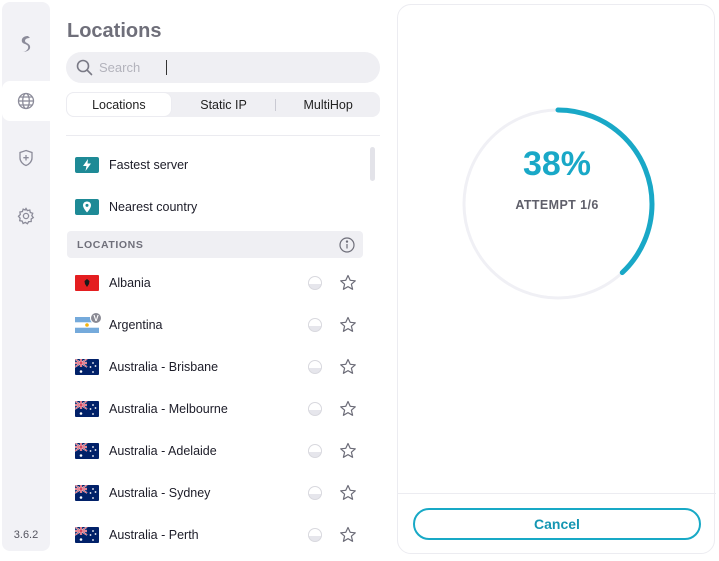 The width and height of the screenshot is (719, 561). Describe the element at coordinates (557, 493) in the screenshot. I see `card-divider` at that location.